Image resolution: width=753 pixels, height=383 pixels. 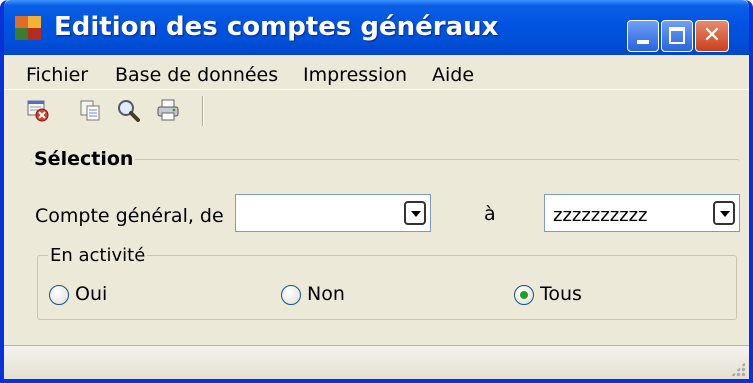 I want to click on menu-fichier: Fichier, so click(x=57, y=75).